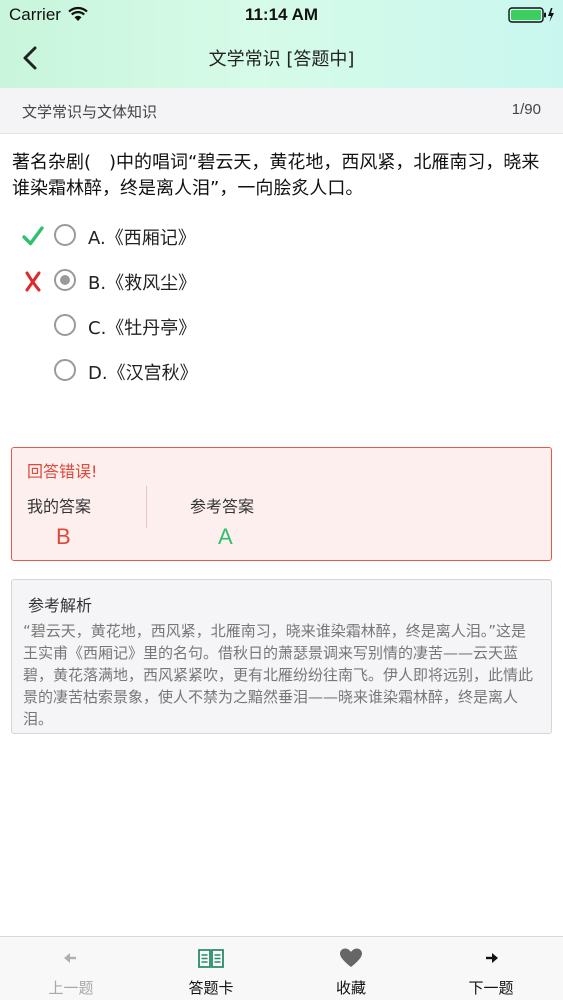 The height and width of the screenshot is (1000, 563). I want to click on prev-question-label: 上一题, so click(71, 988).